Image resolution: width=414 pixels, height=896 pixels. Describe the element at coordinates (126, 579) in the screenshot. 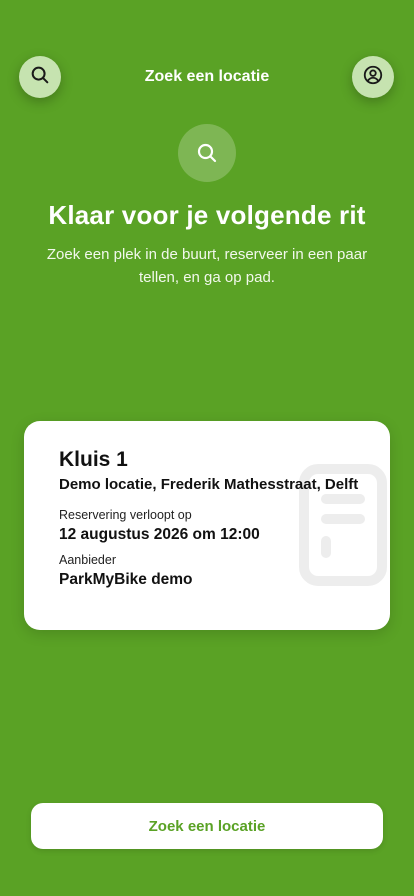

I see `provider-value: ParkMyBike demo` at that location.